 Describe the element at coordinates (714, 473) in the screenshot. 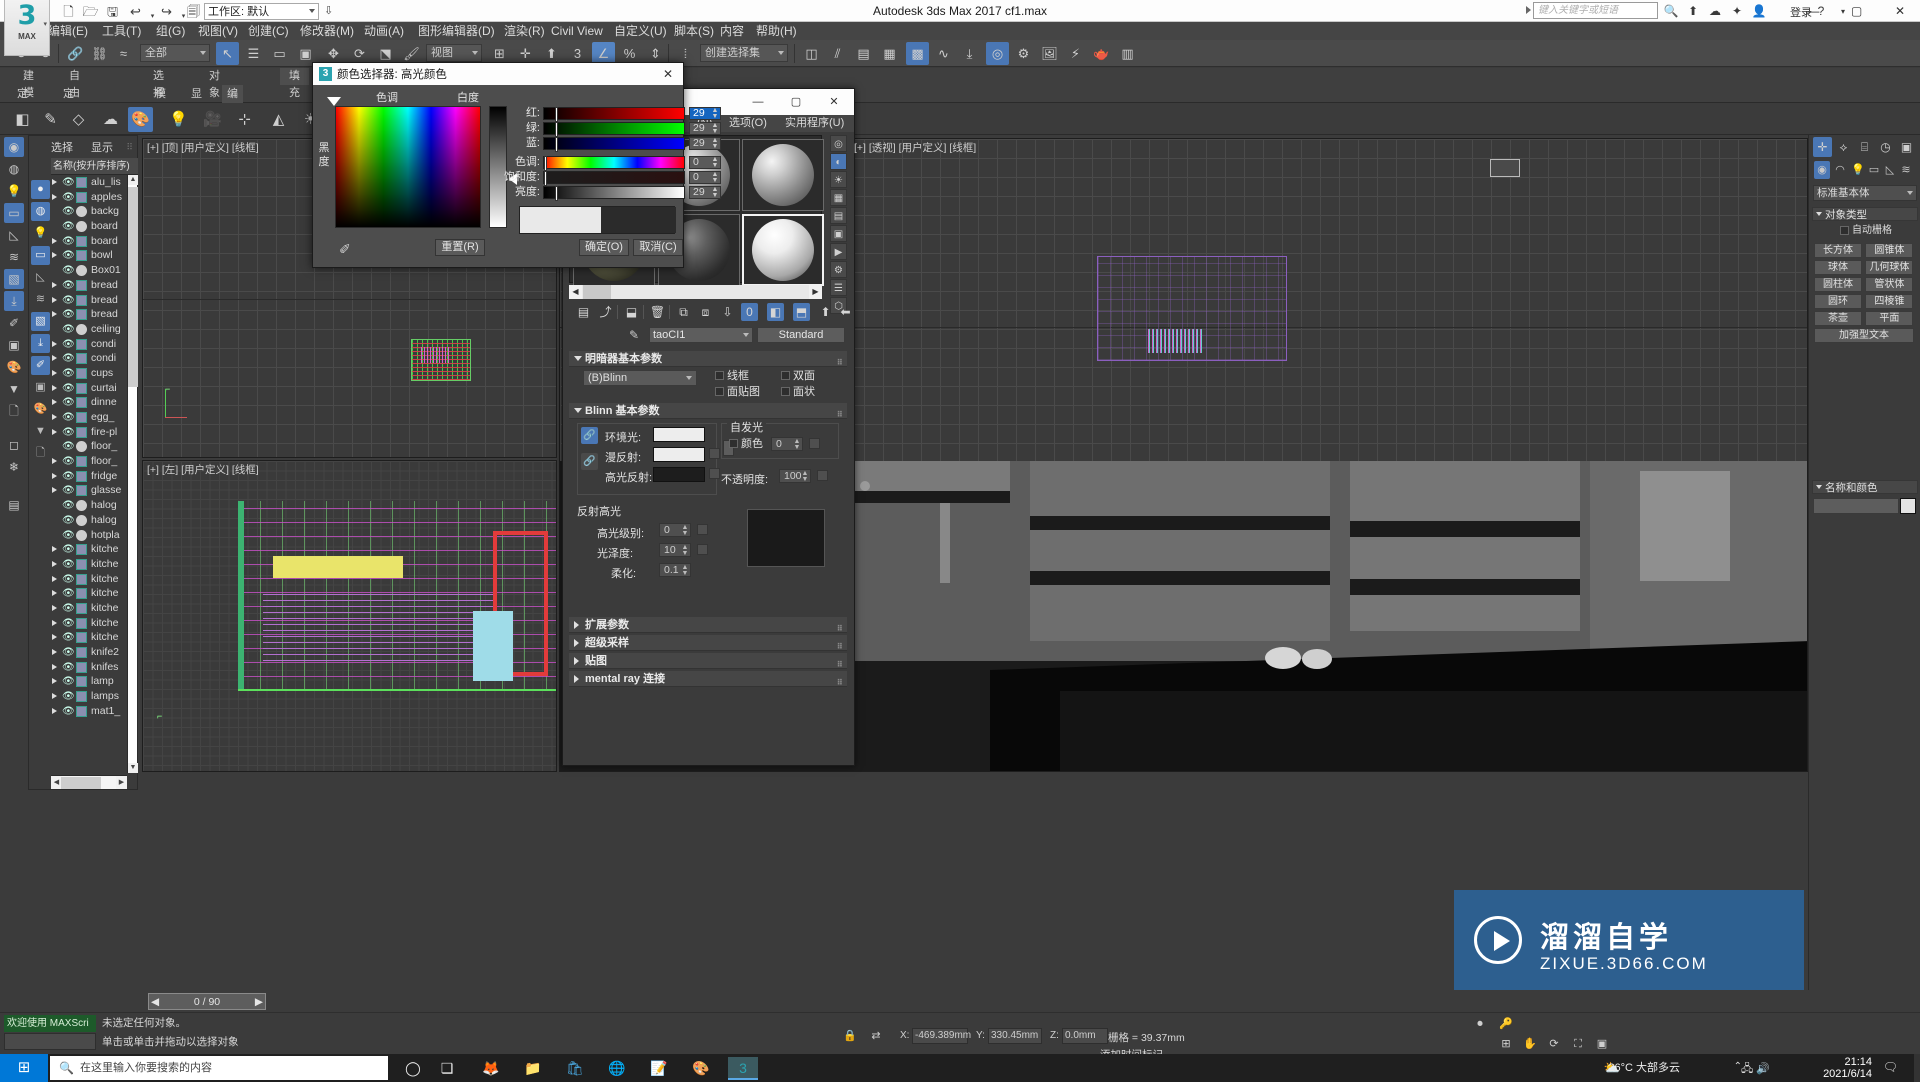

I see `specular-map-button` at that location.